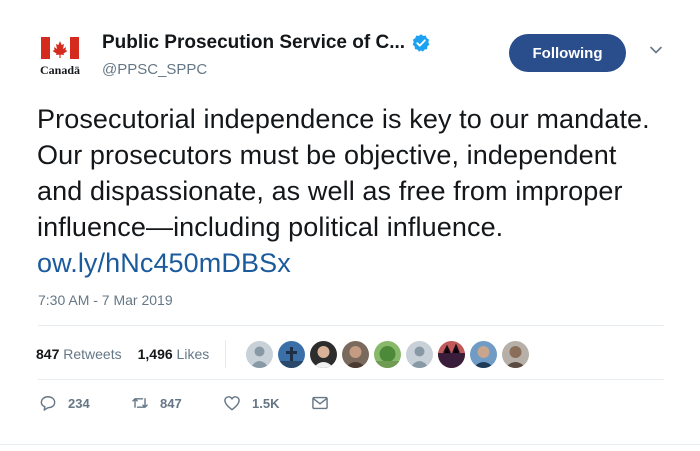 The image size is (700, 451). What do you see at coordinates (193, 354) in the screenshot?
I see `likes-label: Likes` at bounding box center [193, 354].